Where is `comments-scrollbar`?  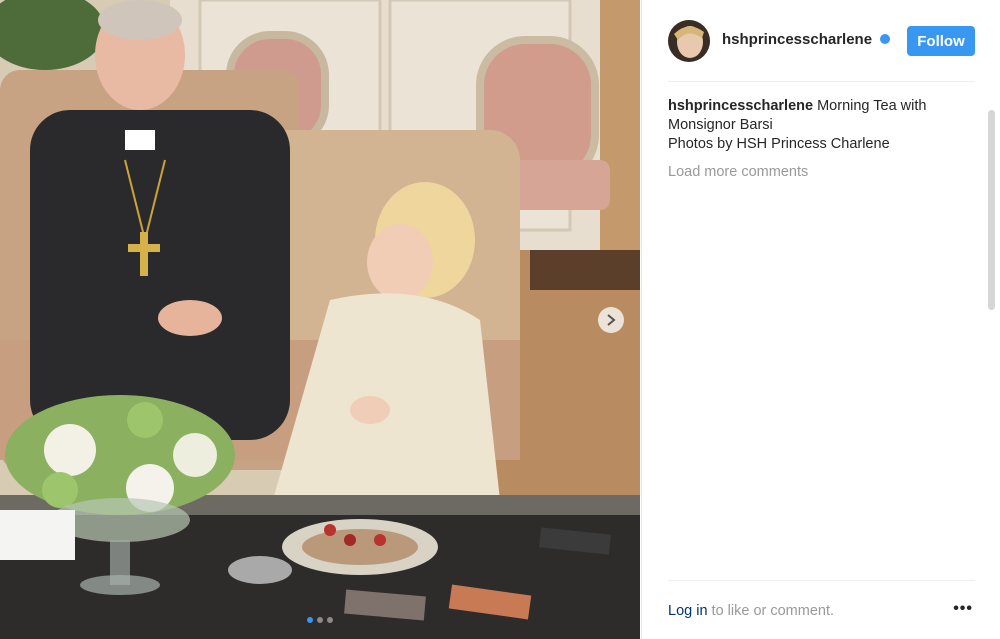
comments-scrollbar is located at coordinates (991, 210).